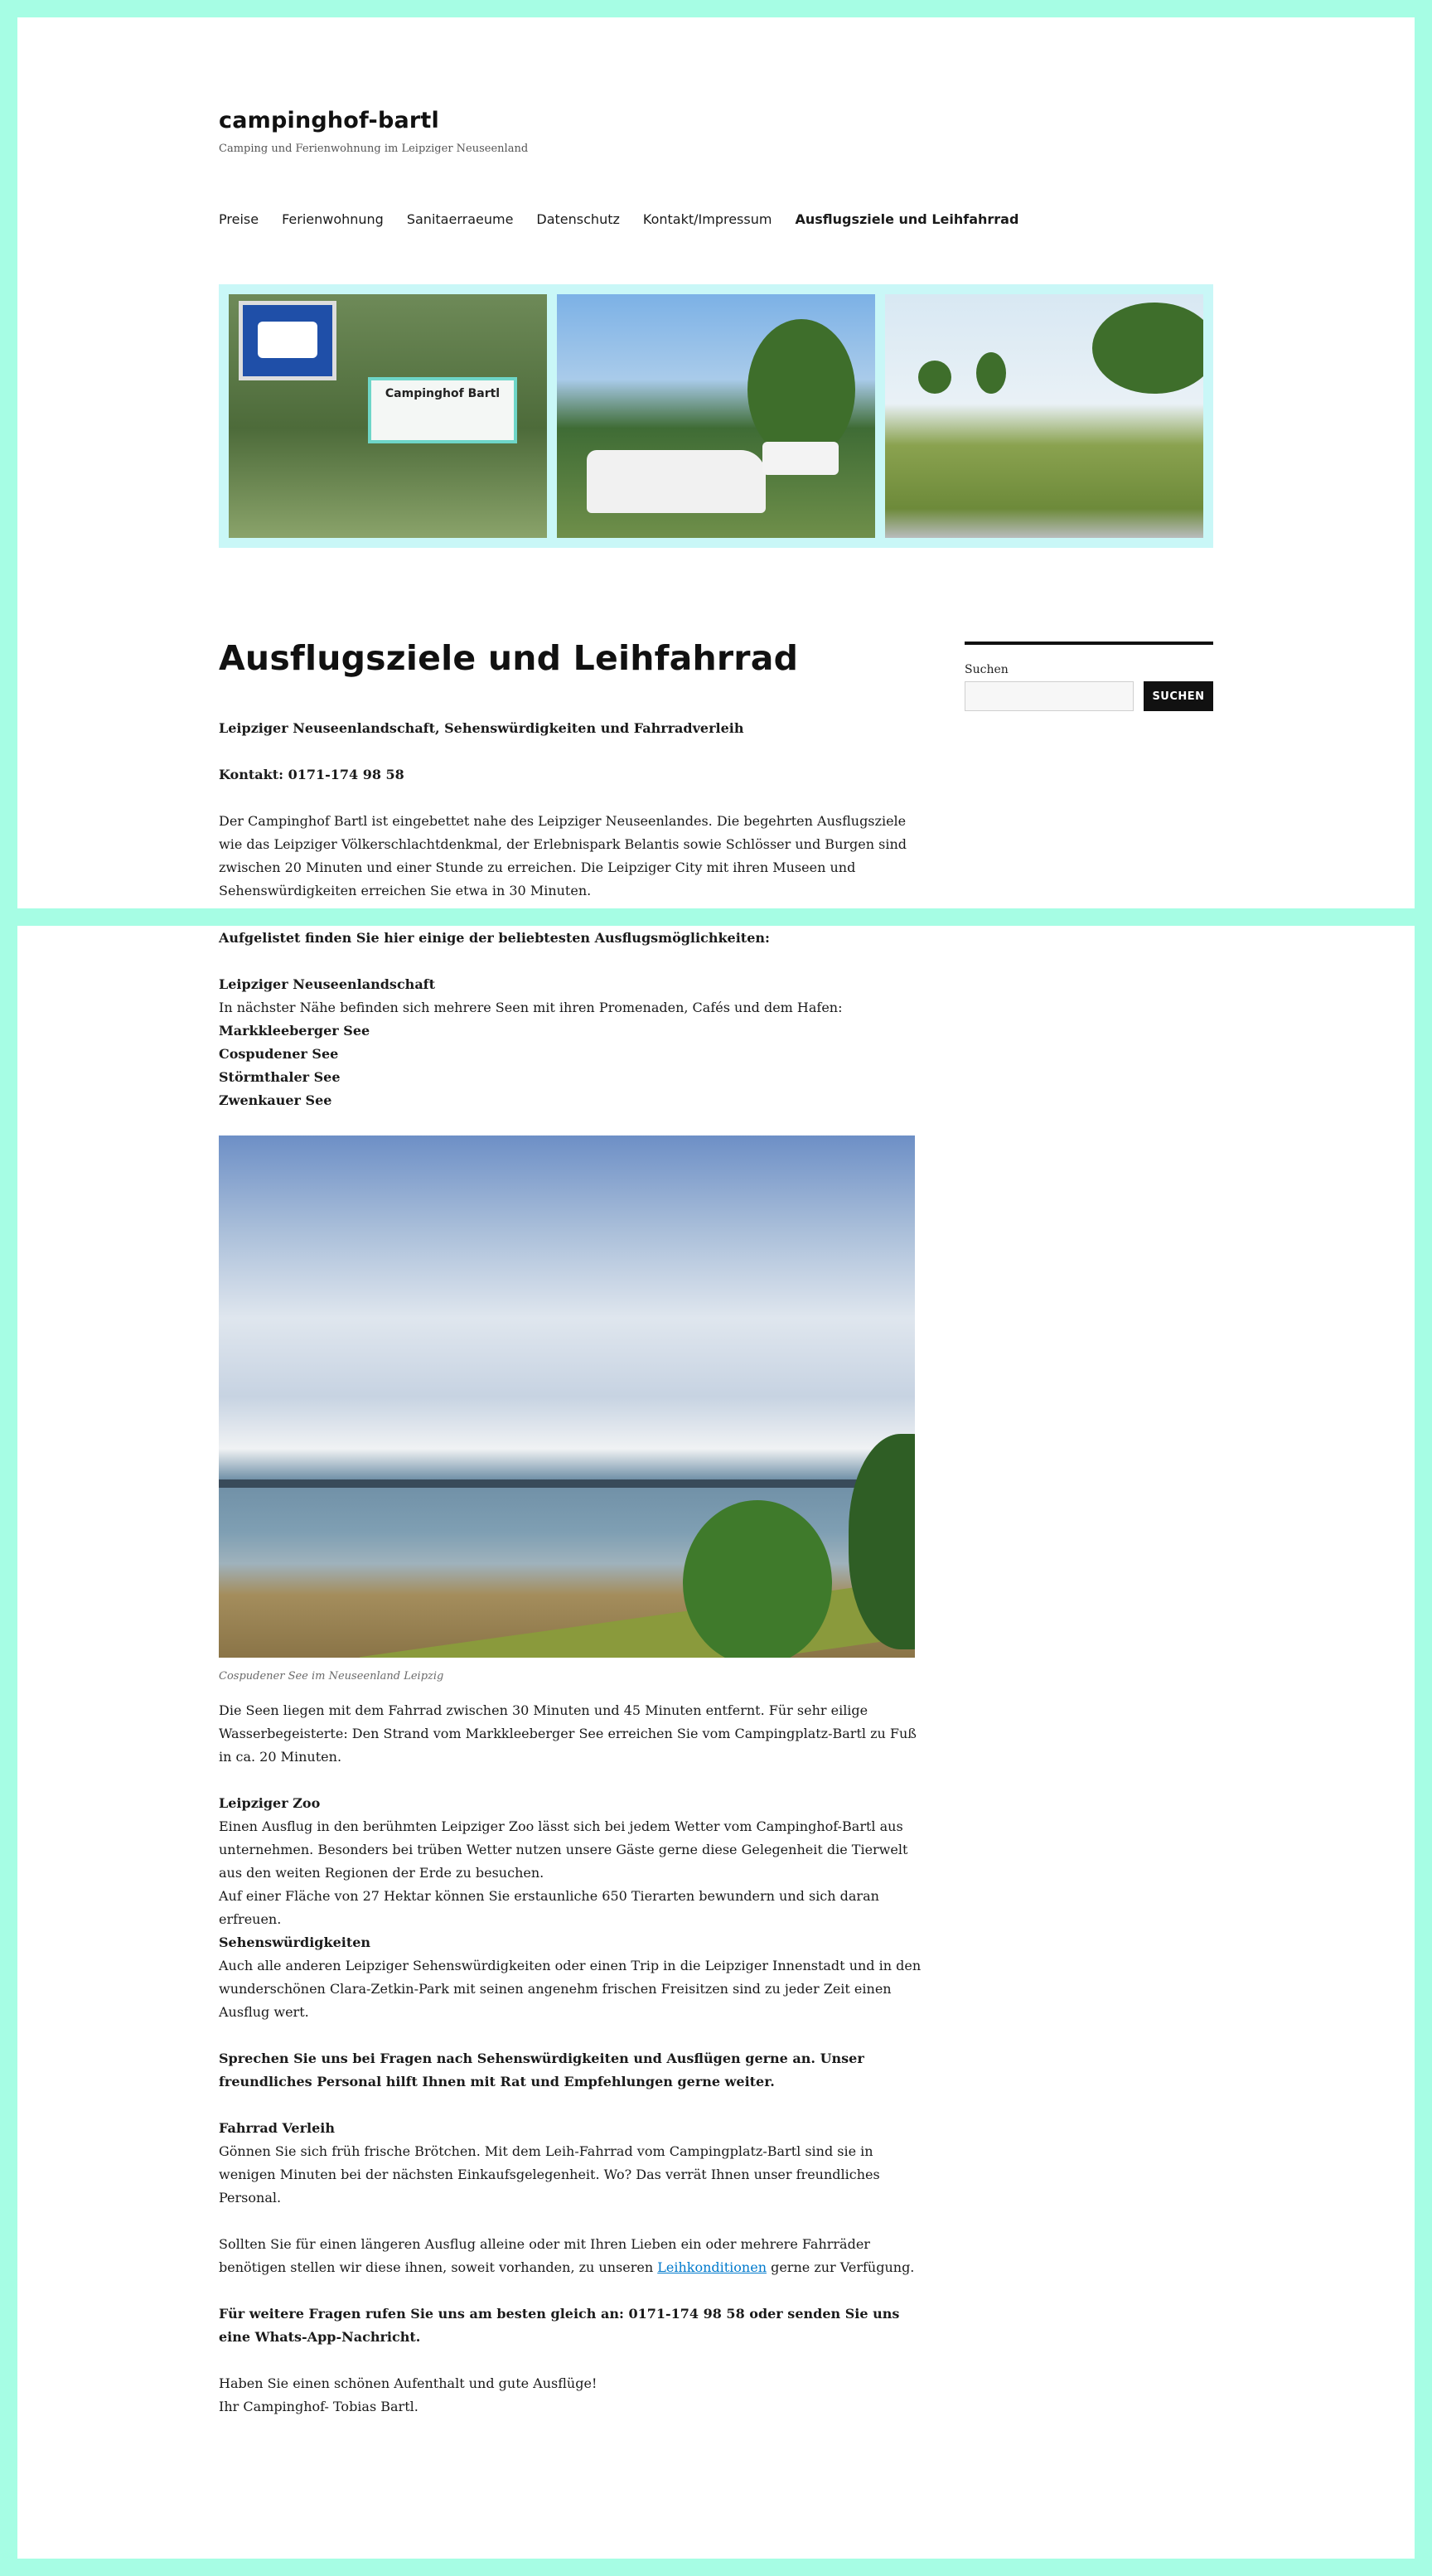  What do you see at coordinates (1049, 696) in the screenshot?
I see `search-input` at bounding box center [1049, 696].